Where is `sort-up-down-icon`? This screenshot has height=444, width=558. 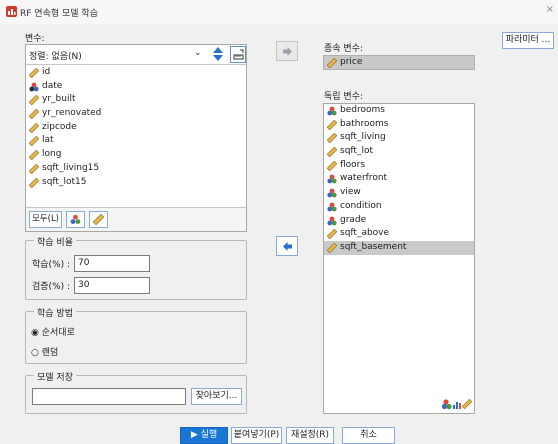 sort-up-down-icon is located at coordinates (218, 54).